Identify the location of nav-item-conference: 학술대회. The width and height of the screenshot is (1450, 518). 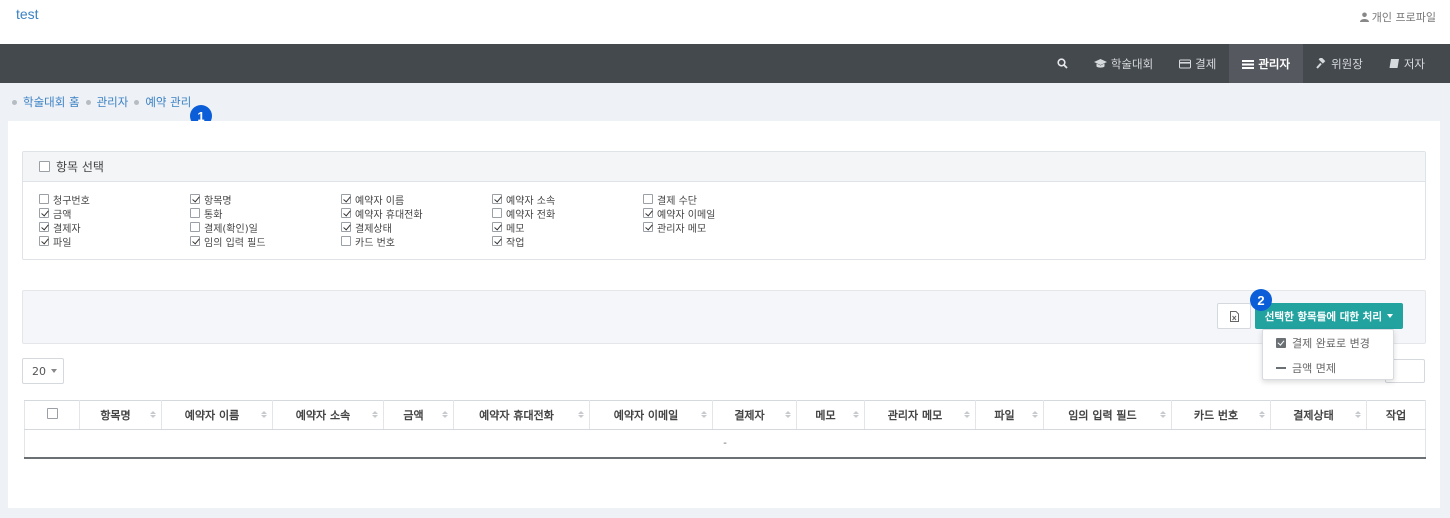
(1123, 63).